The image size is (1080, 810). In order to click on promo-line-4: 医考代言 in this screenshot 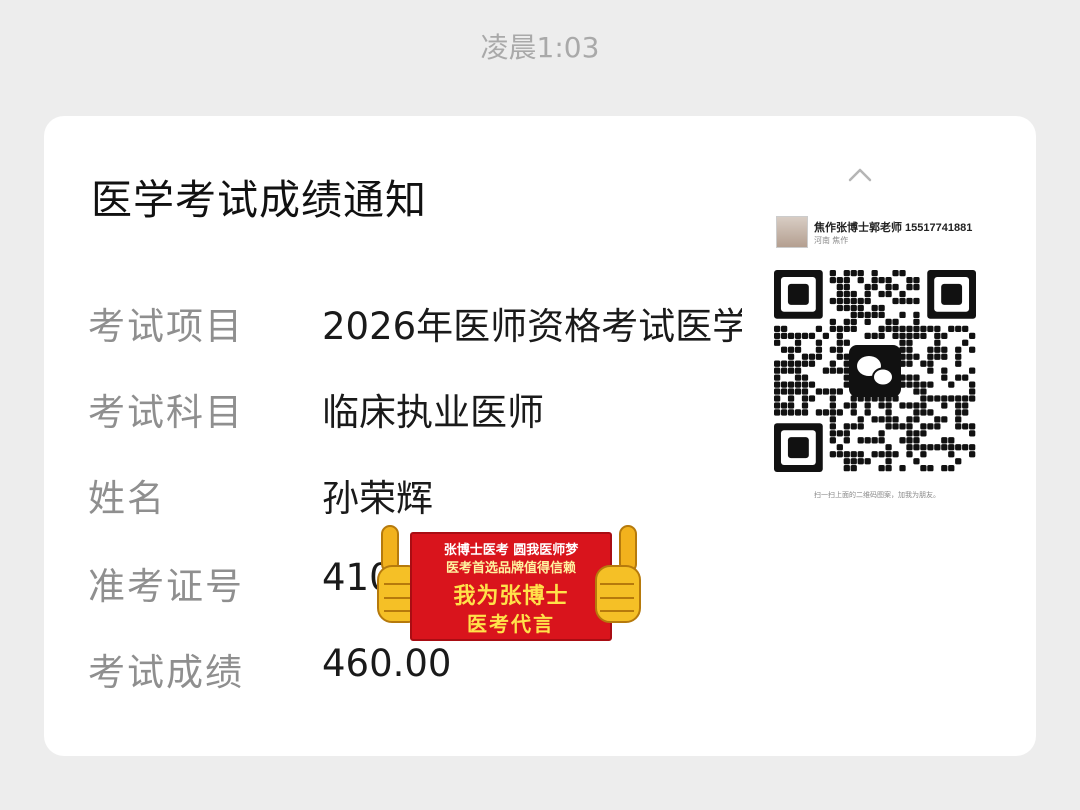, I will do `click(511, 624)`.